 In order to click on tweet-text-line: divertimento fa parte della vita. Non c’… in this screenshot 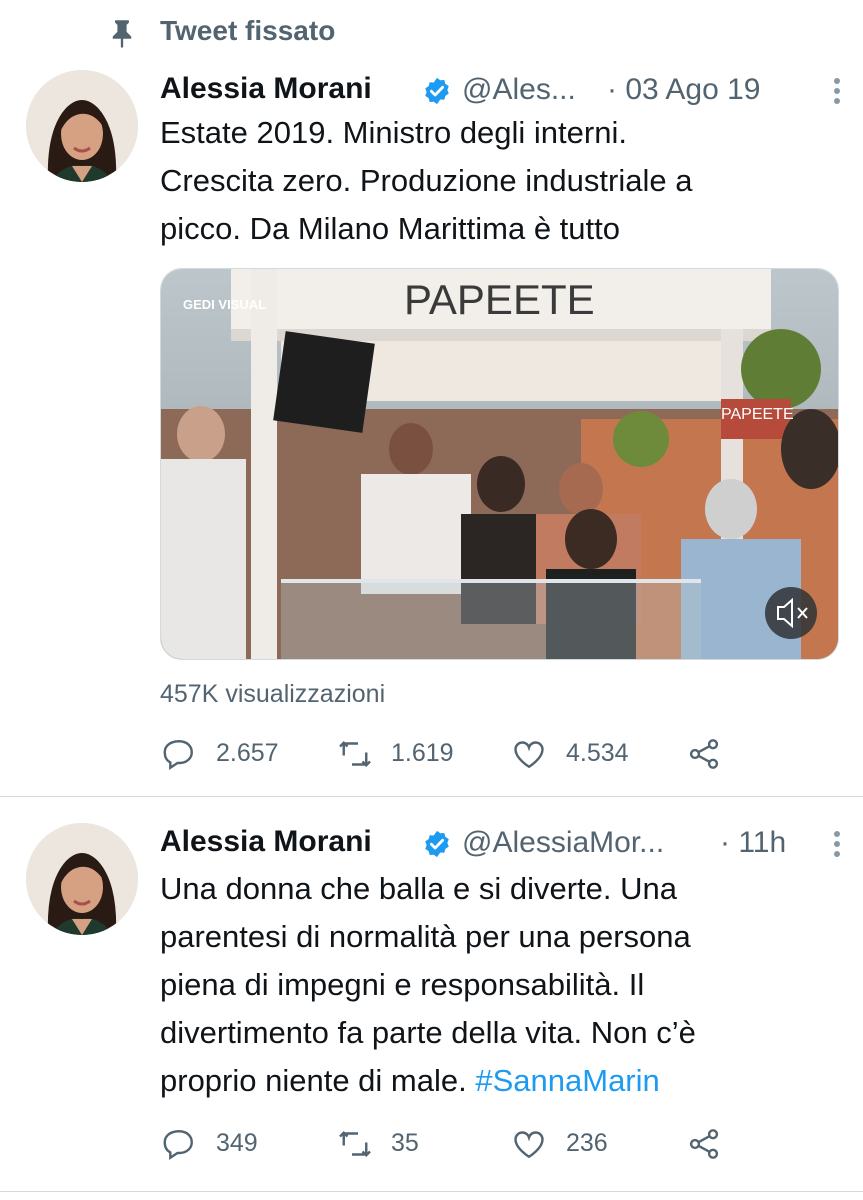, I will do `click(428, 1032)`.